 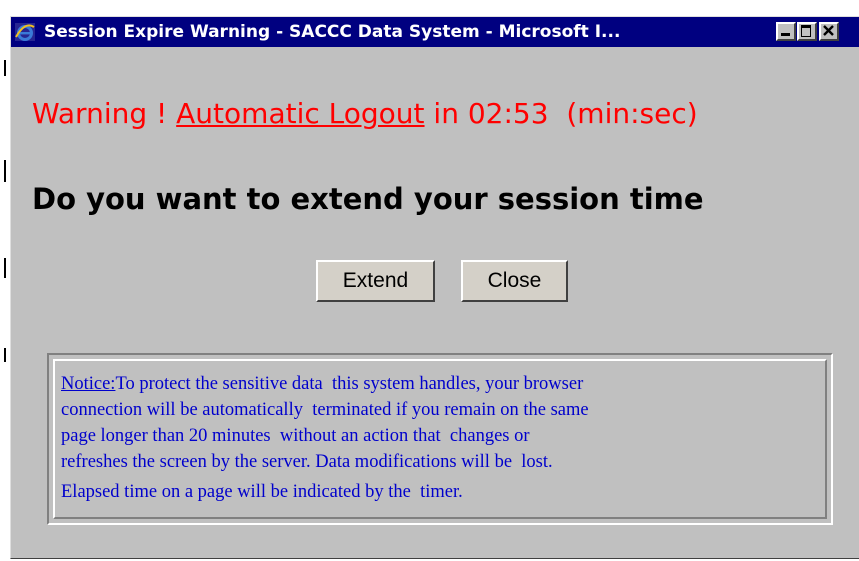 I want to click on minimize-icon, so click(x=785, y=34).